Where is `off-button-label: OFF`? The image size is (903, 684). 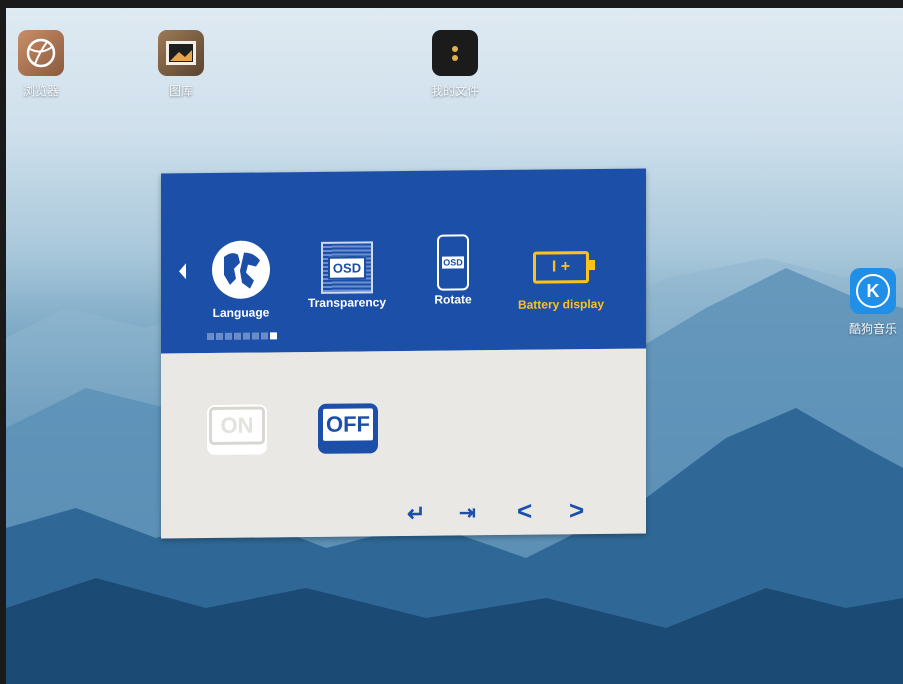
off-button-label: OFF is located at coordinates (348, 424).